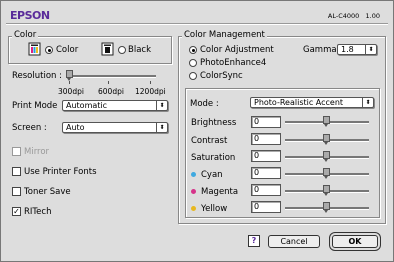  I want to click on saturation-slider-thumb, so click(326, 156).